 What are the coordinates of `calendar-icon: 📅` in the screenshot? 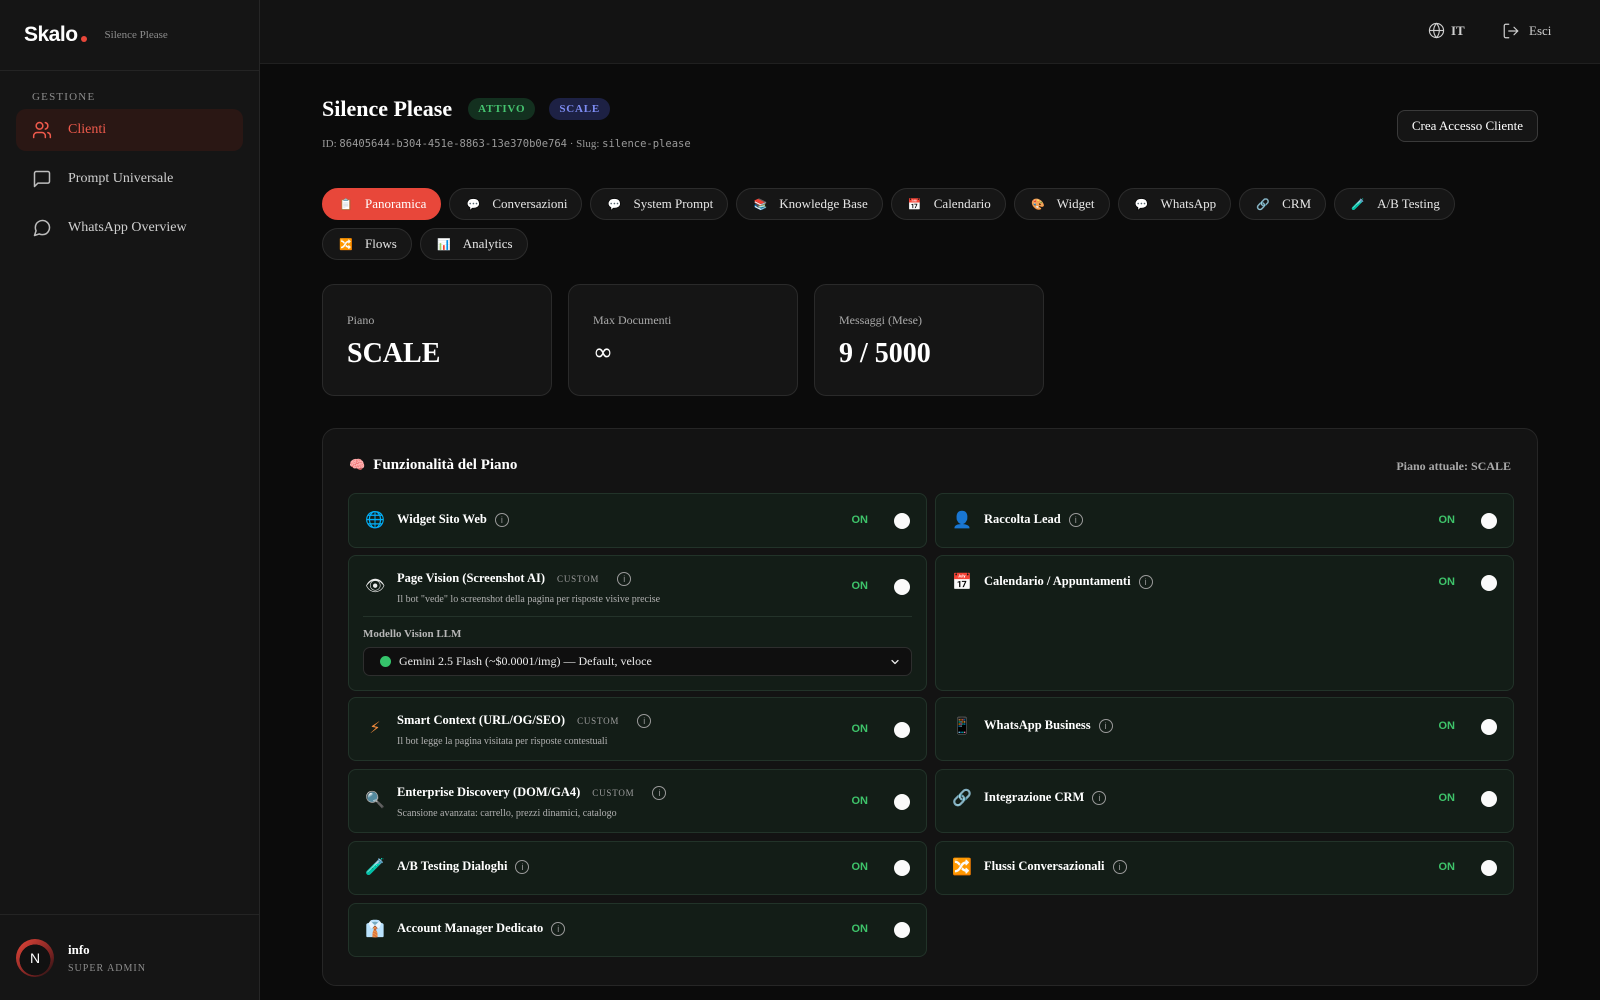 It's located at (914, 204).